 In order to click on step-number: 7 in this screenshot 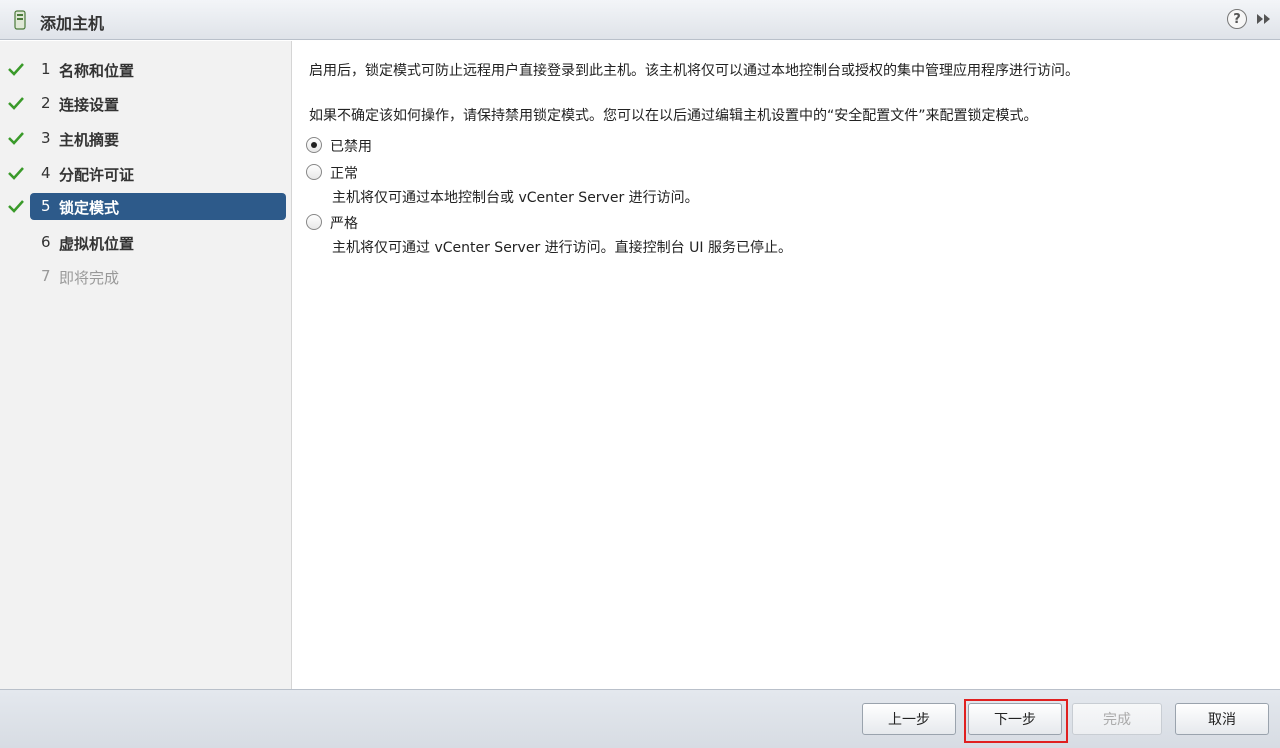, I will do `click(46, 276)`.